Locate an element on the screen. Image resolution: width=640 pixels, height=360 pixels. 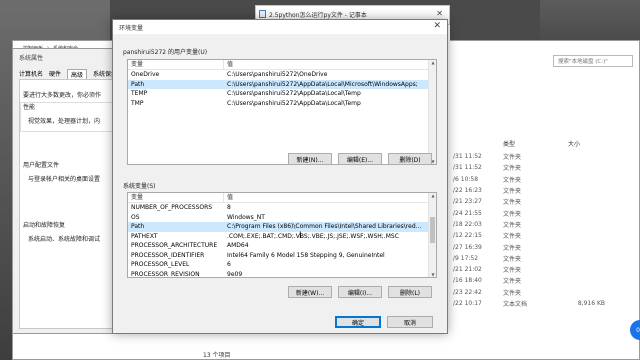
table-row: NUMBER_OF_PROCESSORS 8 is located at coordinates (282, 208).